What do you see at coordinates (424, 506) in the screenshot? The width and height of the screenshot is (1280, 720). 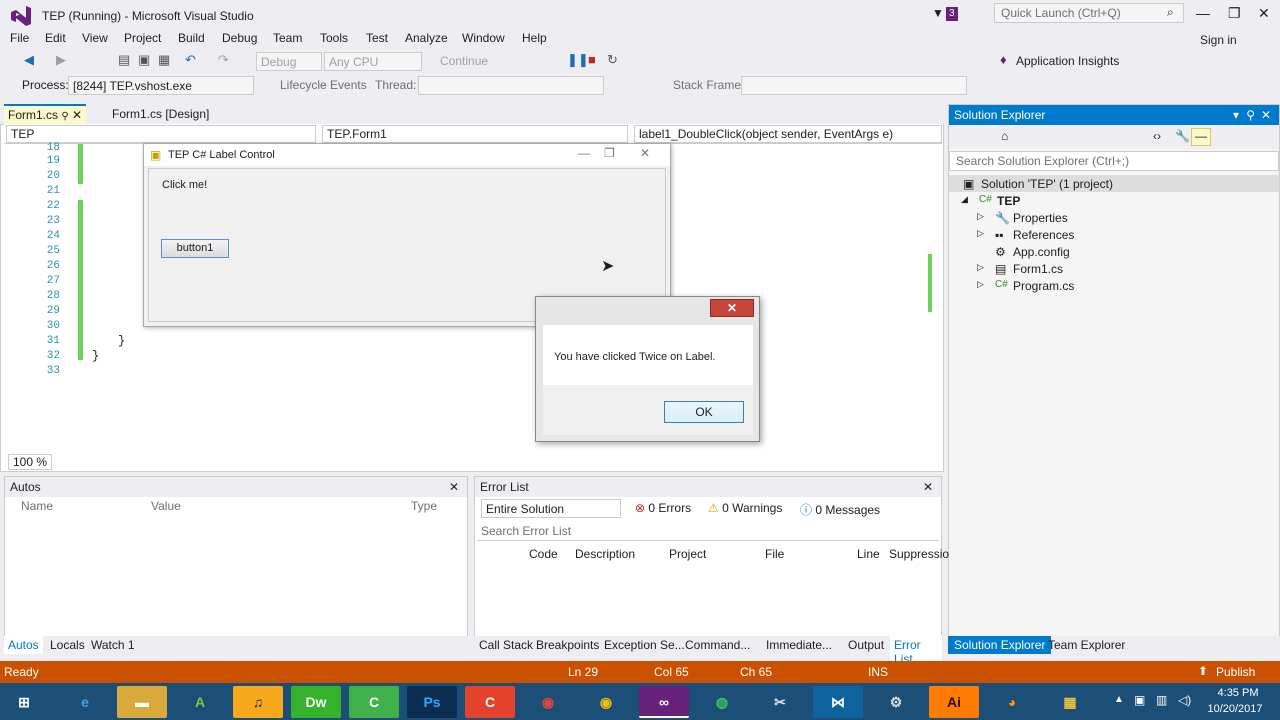 I see `col-type: Type` at bounding box center [424, 506].